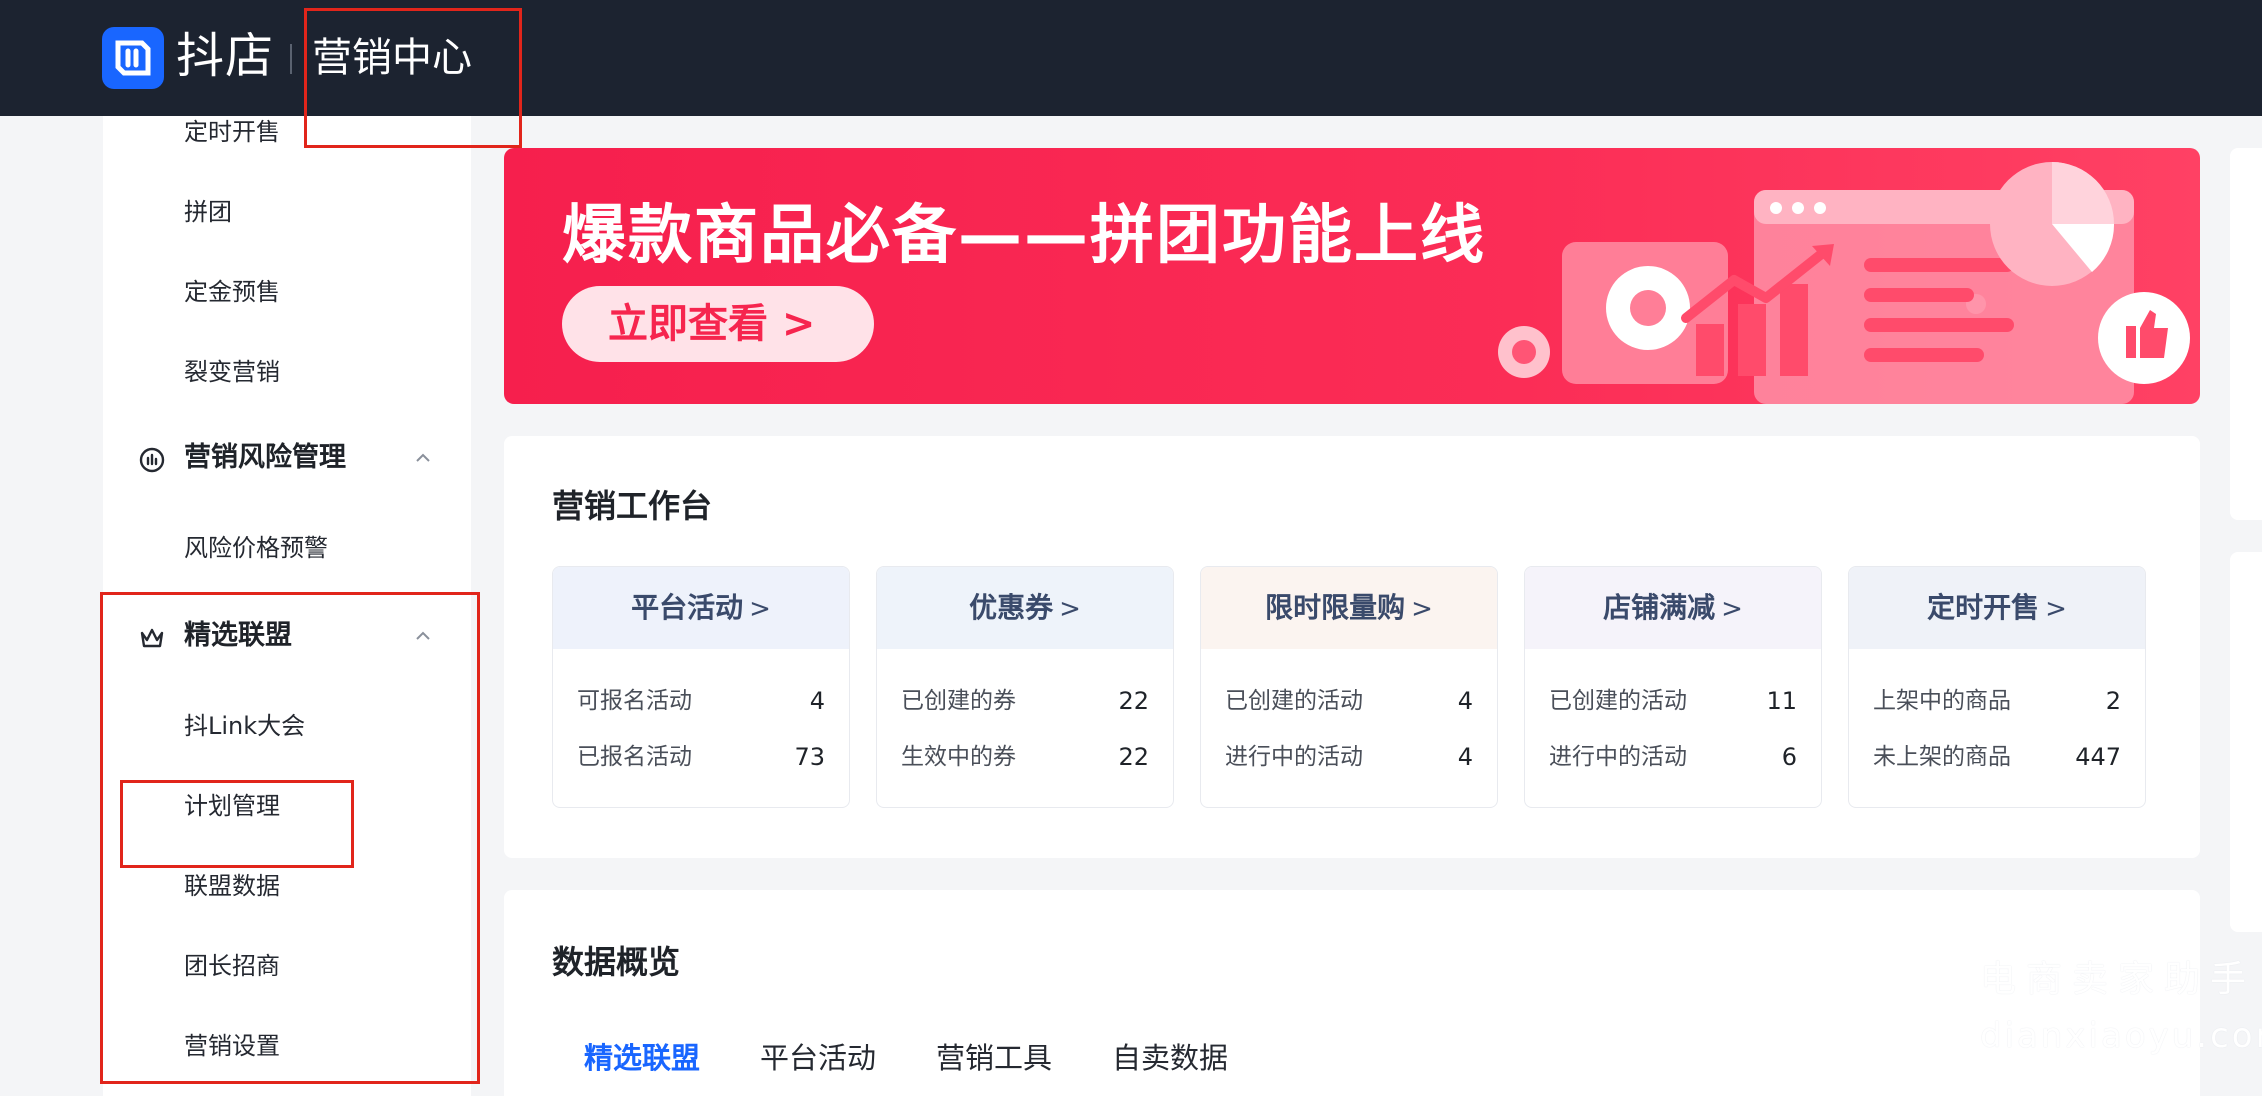 This screenshot has height=1096, width=2262. I want to click on tile-row: 已创建的活动 4, so click(1349, 701).